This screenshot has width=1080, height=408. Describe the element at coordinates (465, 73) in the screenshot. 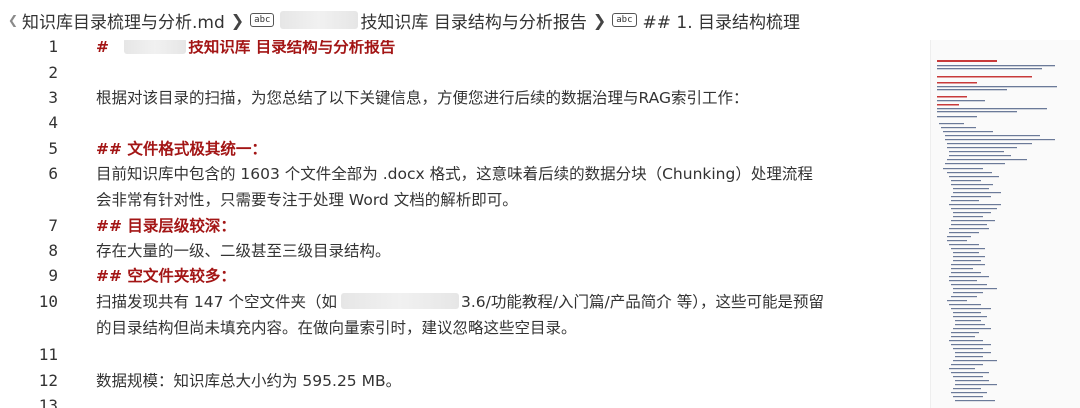

I see `editor-line: 2` at that location.